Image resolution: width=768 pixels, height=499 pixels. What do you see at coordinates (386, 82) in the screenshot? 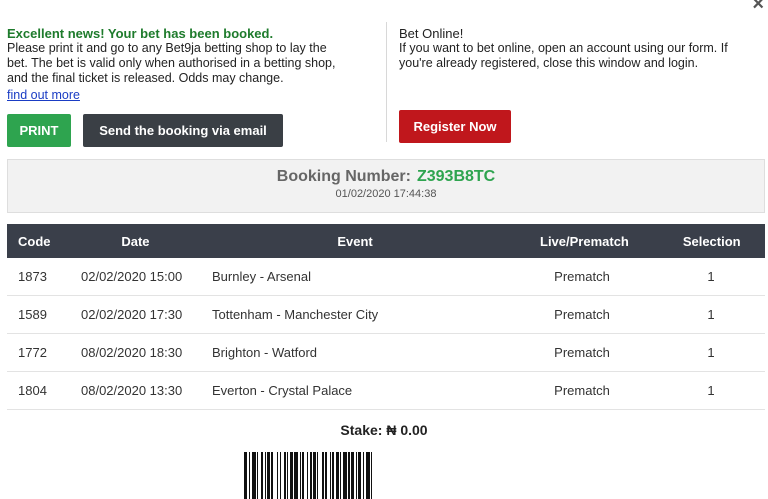
I see `panel-divider` at bounding box center [386, 82].